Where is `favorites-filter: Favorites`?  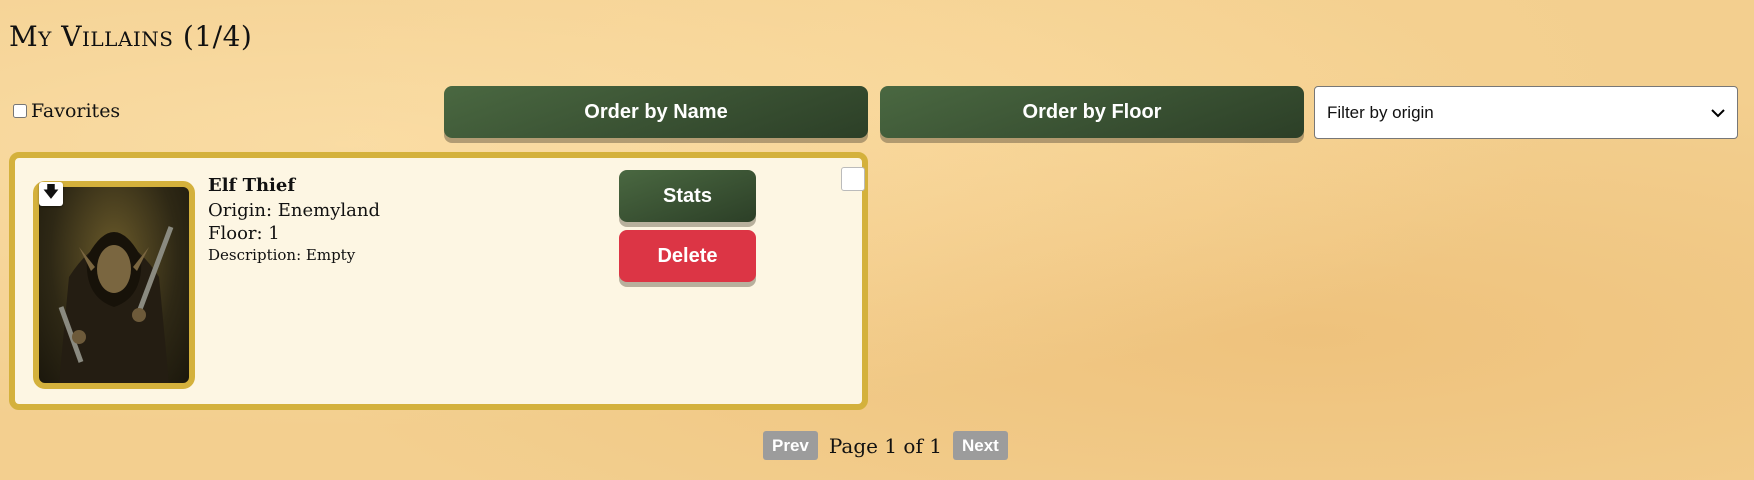
favorites-filter: Favorites is located at coordinates (66, 111).